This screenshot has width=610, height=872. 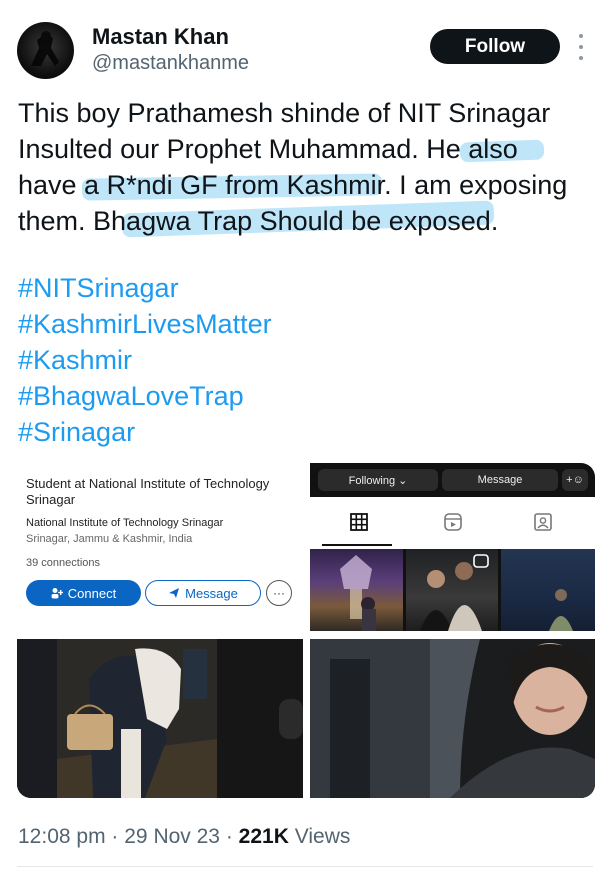 What do you see at coordinates (575, 480) in the screenshot?
I see `add-person-icon: +☺` at bounding box center [575, 480].